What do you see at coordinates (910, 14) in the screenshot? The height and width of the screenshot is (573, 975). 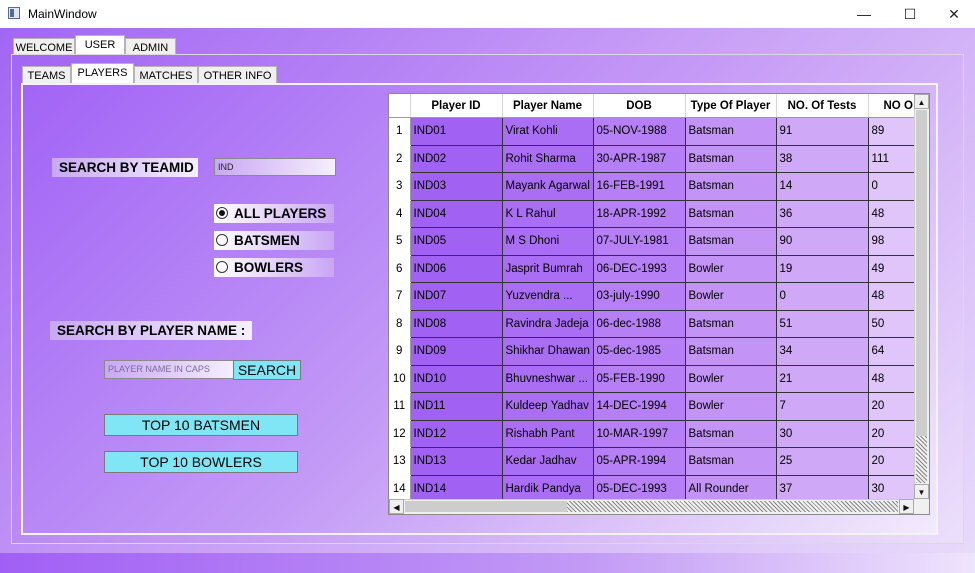 I see `maximize-button: ☐` at bounding box center [910, 14].